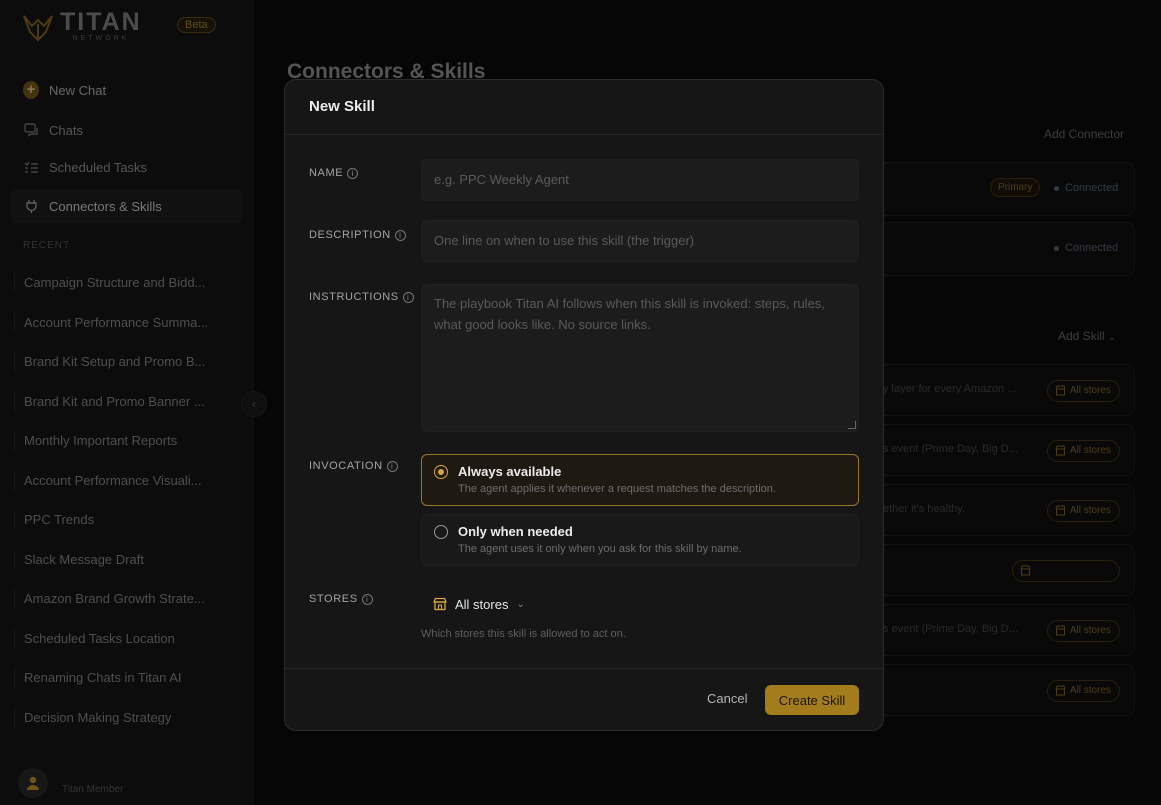 The image size is (1161, 805). I want to click on dialog-title: New Skill, so click(342, 106).